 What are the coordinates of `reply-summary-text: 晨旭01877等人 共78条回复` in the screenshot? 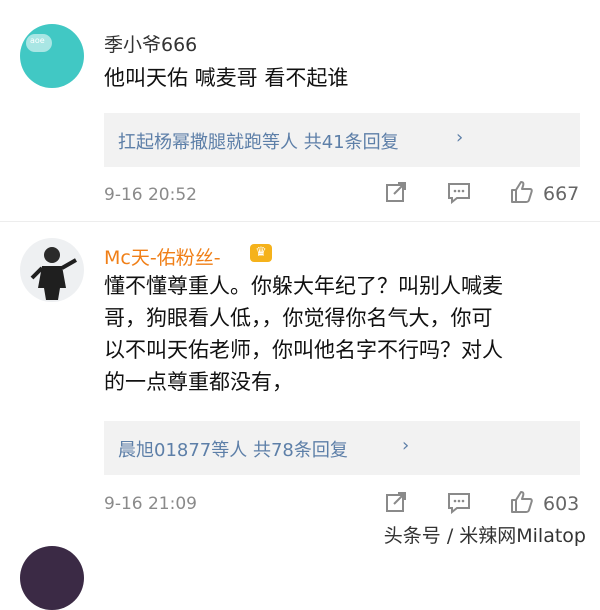 It's located at (233, 450).